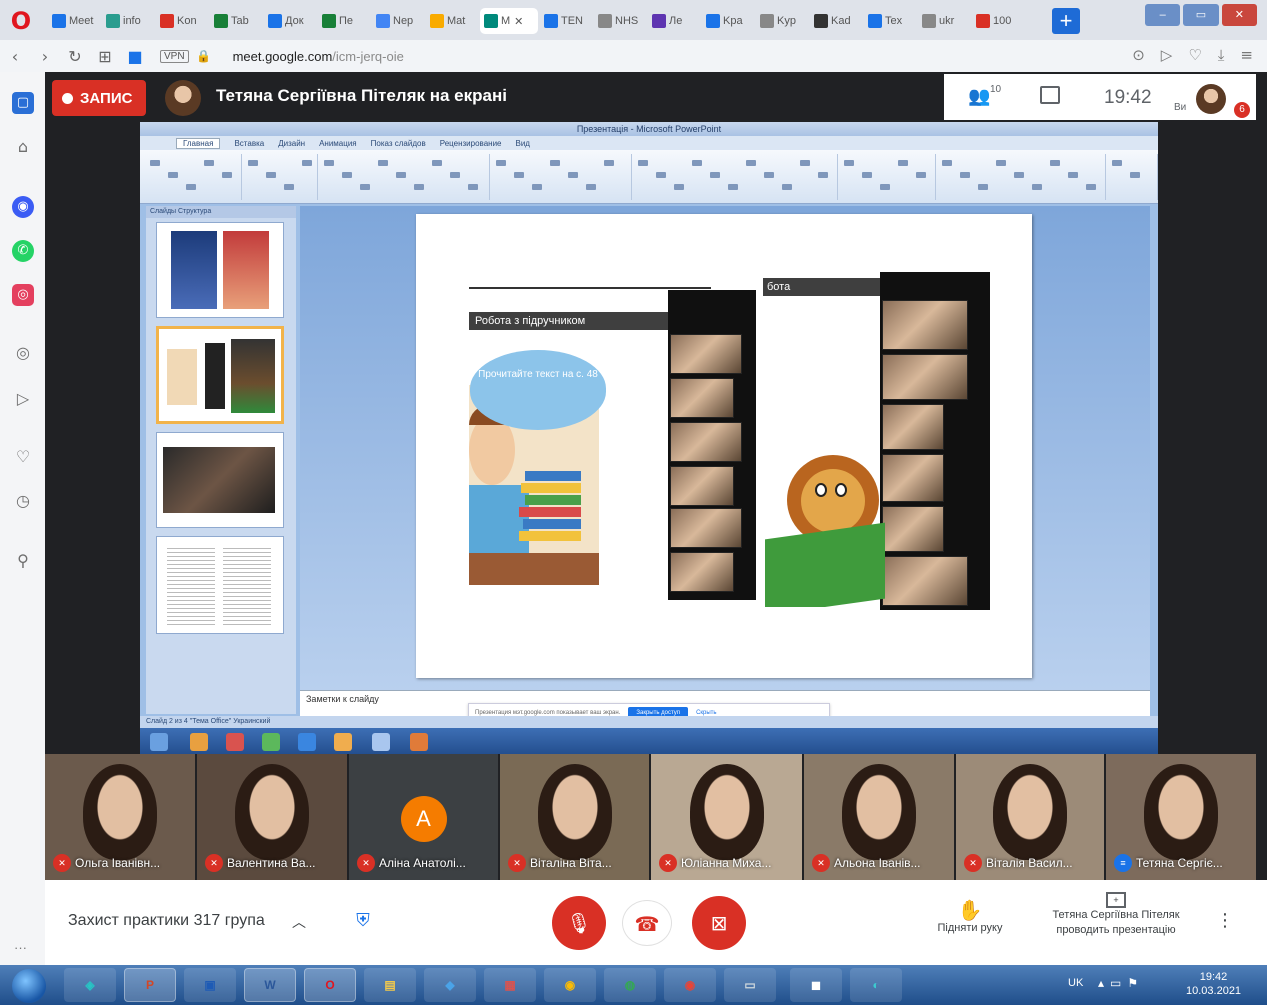 The height and width of the screenshot is (1005, 1267). Describe the element at coordinates (509, 21) in the screenshot. I see `browser-tab: M ✕` at that location.